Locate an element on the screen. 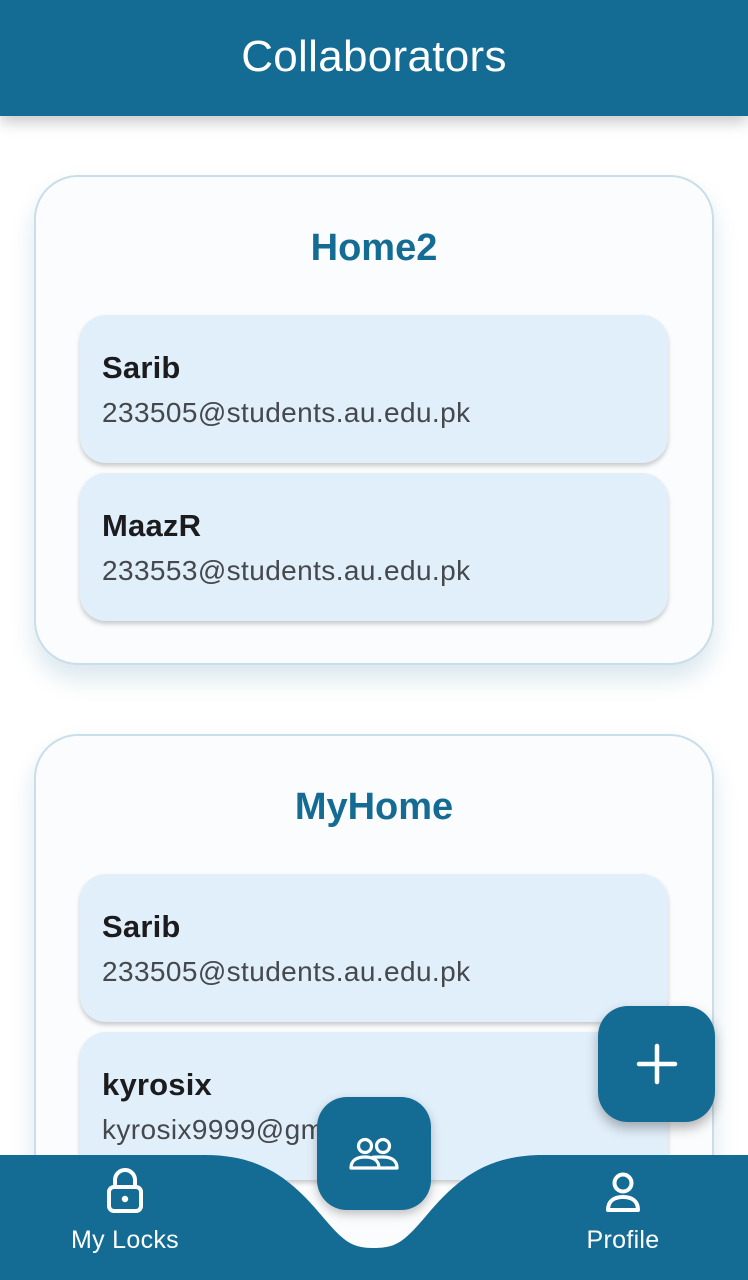 Image resolution: width=748 pixels, height=1280 pixels. app-bar: Collaborators is located at coordinates (374, 58).